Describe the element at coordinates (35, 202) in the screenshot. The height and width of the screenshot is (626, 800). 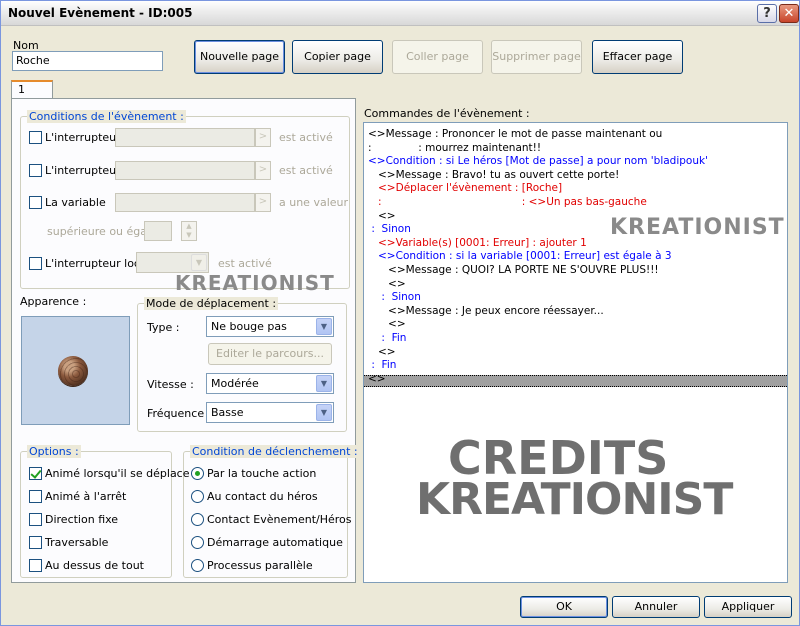
I see `variable-checkbox` at that location.